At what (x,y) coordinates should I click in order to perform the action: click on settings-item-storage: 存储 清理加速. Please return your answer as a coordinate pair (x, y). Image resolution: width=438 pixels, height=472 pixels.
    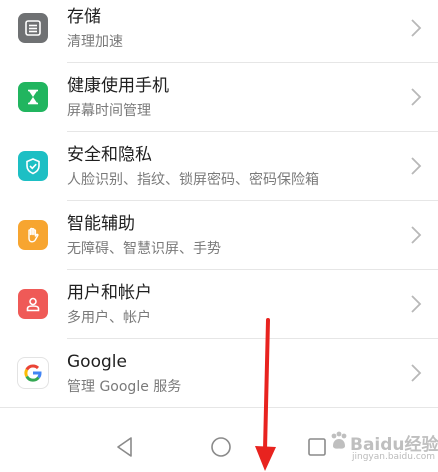
    Looking at the image, I should click on (219, 31).